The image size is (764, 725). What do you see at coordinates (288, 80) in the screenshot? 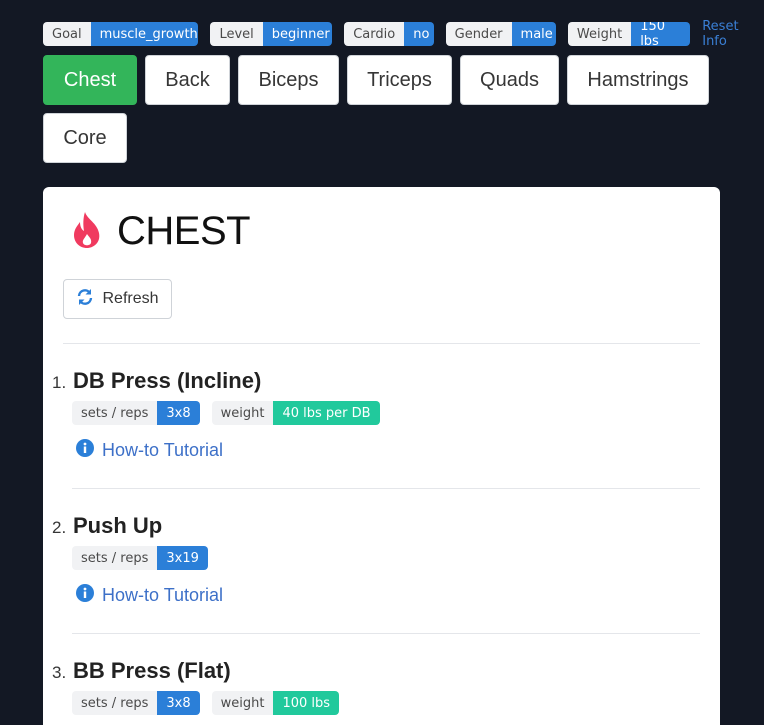
I see `muscle-button-biceps: Biceps` at bounding box center [288, 80].